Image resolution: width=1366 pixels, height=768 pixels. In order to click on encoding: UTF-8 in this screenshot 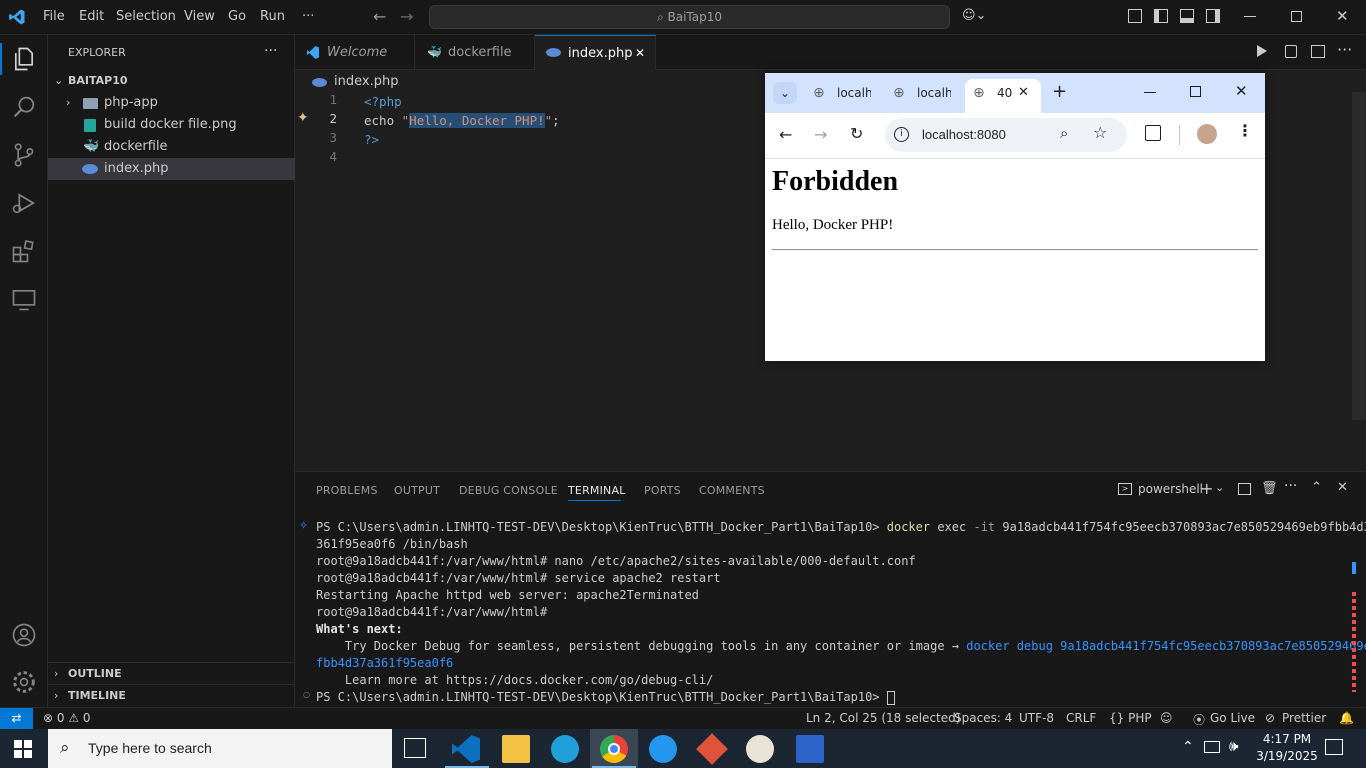, I will do `click(1036, 718)`.